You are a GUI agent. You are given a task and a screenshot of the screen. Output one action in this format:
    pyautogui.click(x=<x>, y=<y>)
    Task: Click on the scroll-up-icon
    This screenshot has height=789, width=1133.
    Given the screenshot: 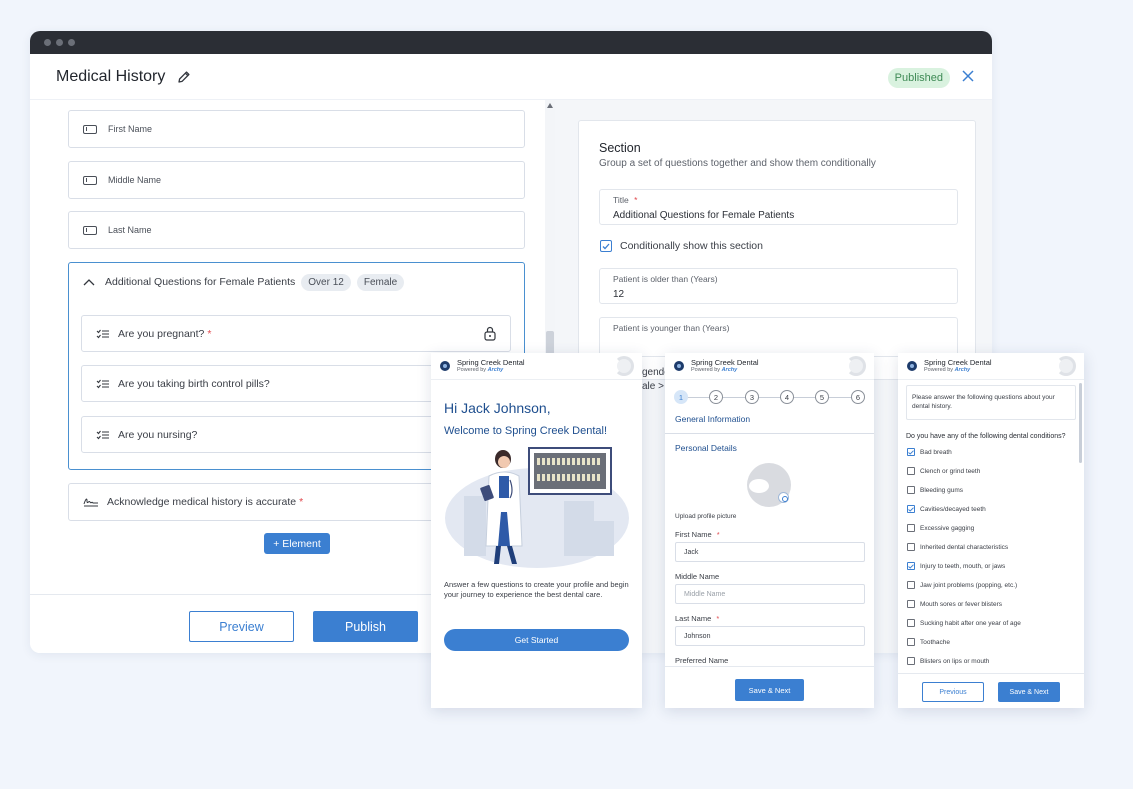 What is the action you would take?
    pyautogui.click(x=550, y=105)
    